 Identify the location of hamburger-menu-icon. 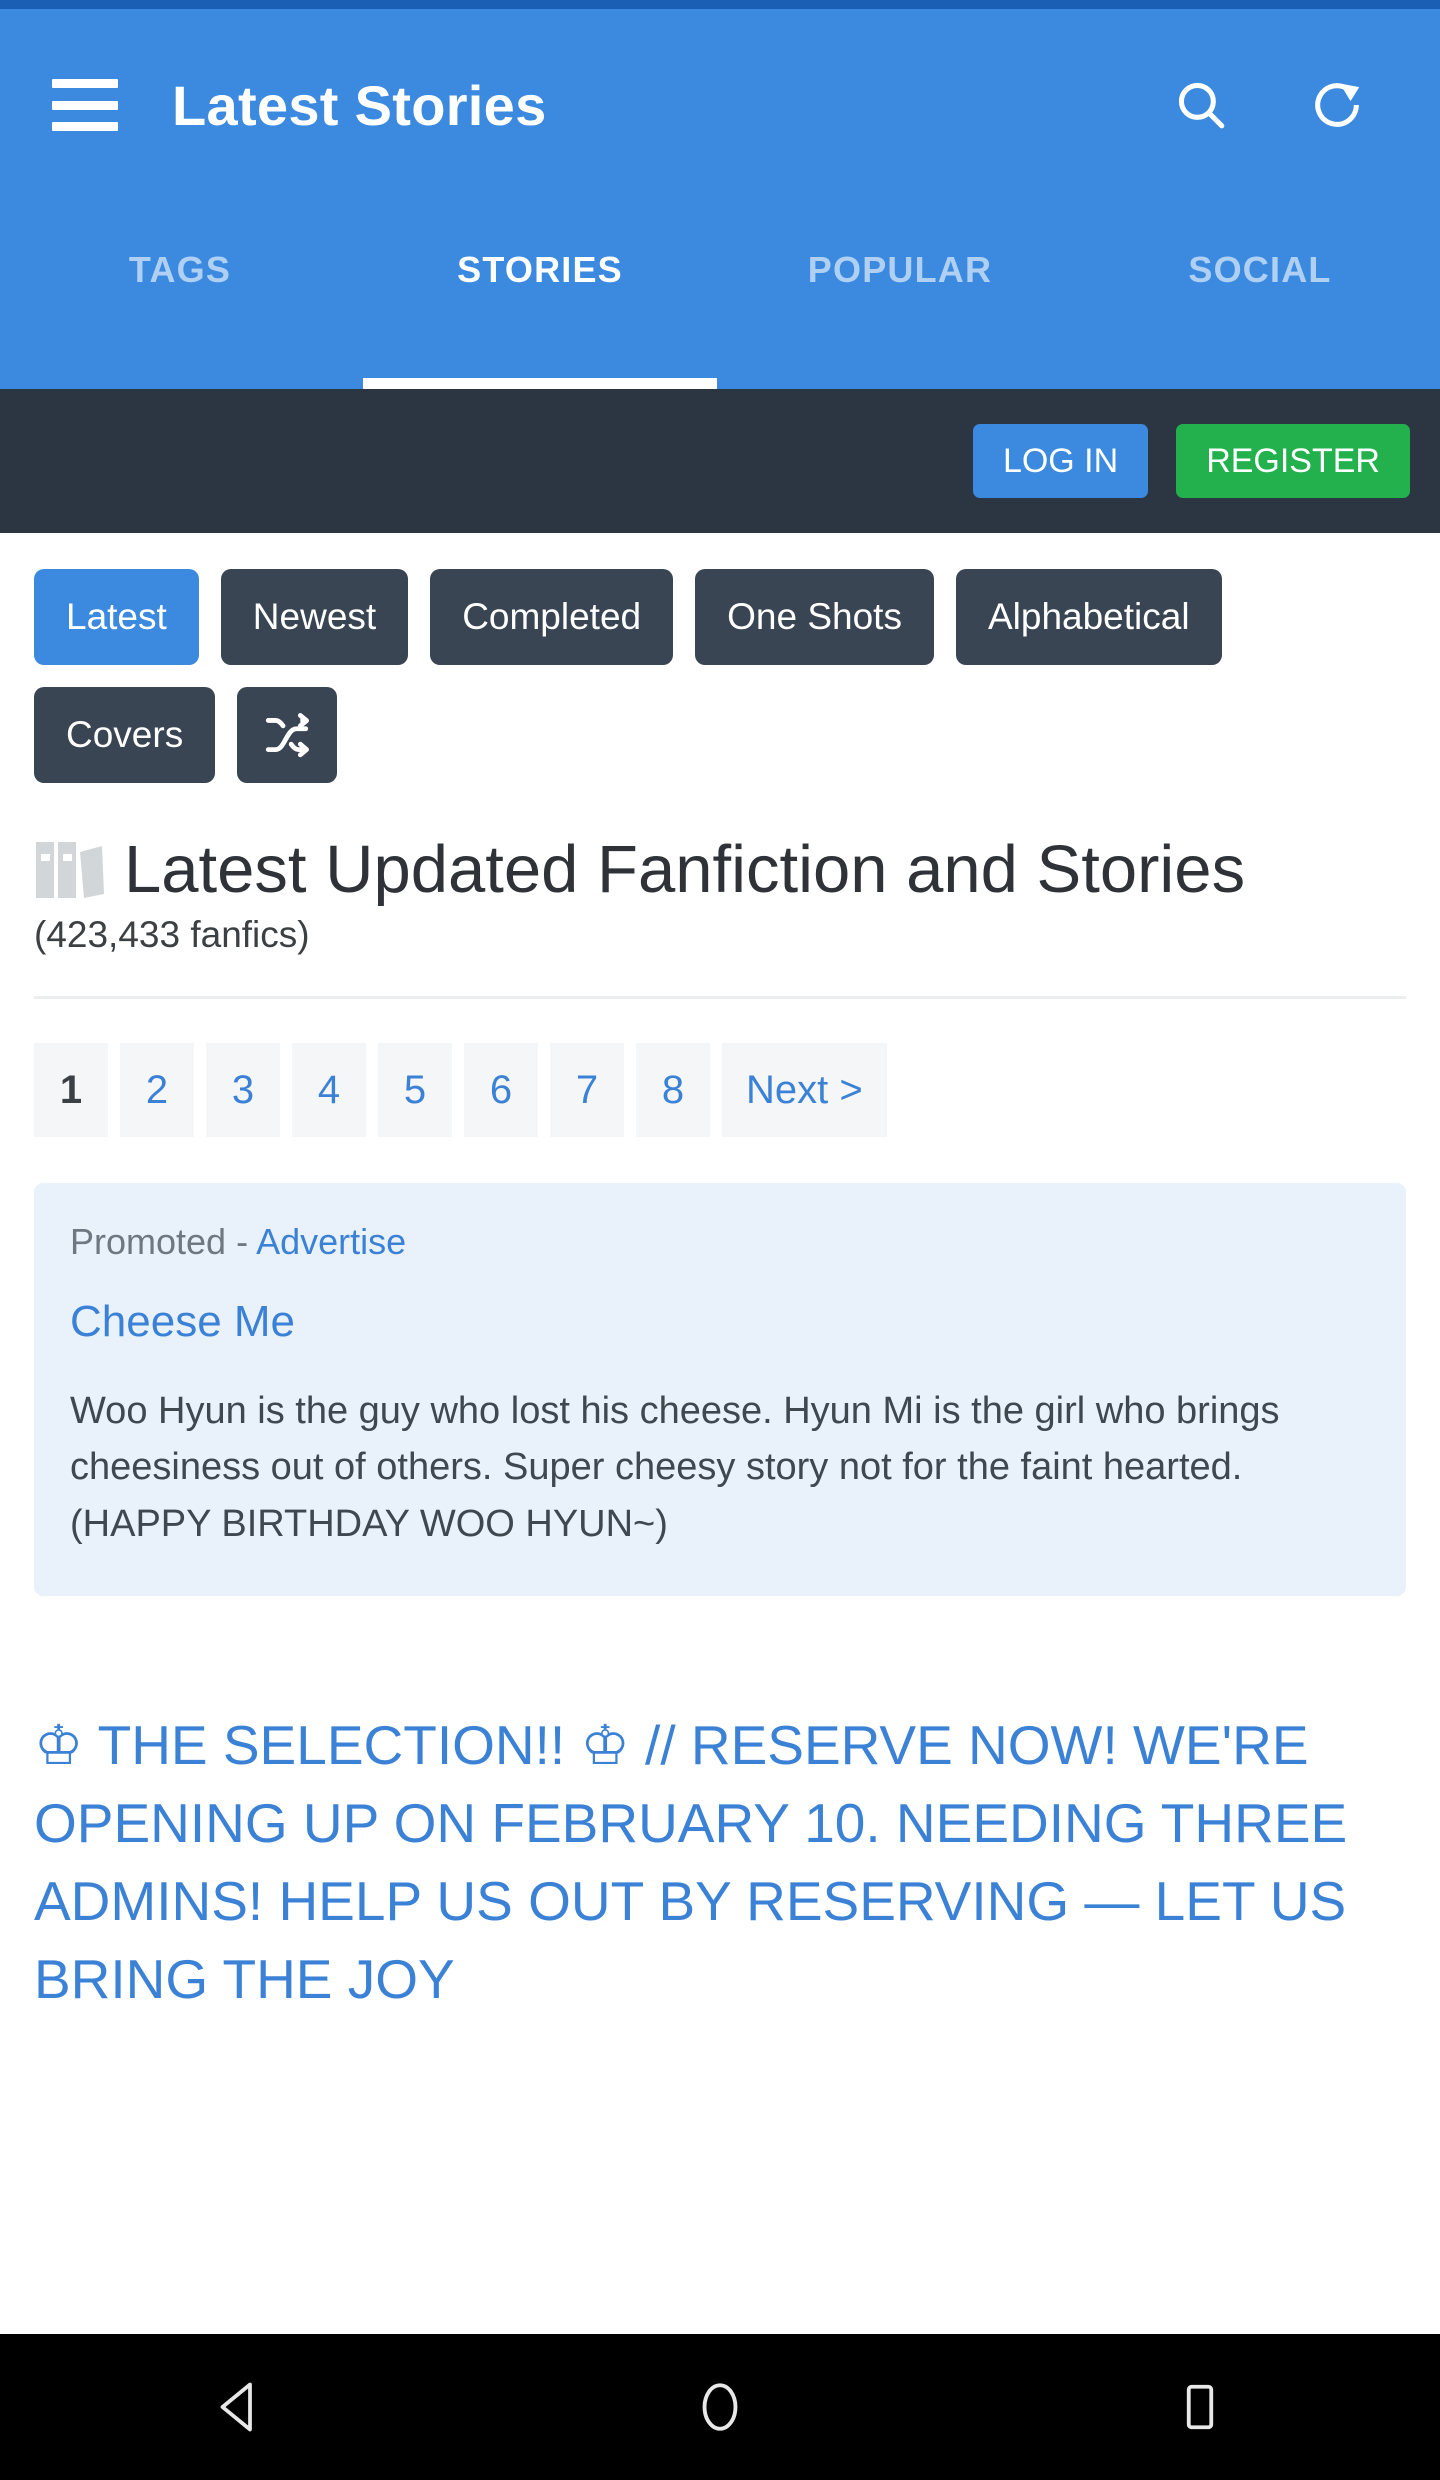
(85, 105).